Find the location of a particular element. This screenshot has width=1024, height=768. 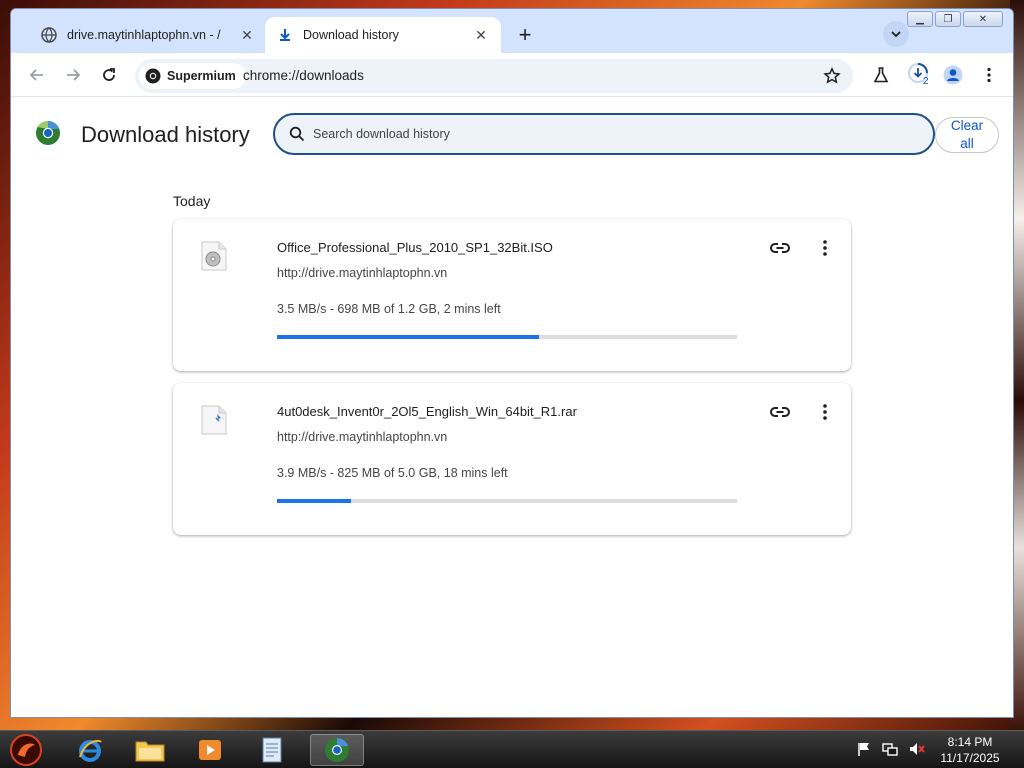

arrow-left-icon is located at coordinates (36, 75).